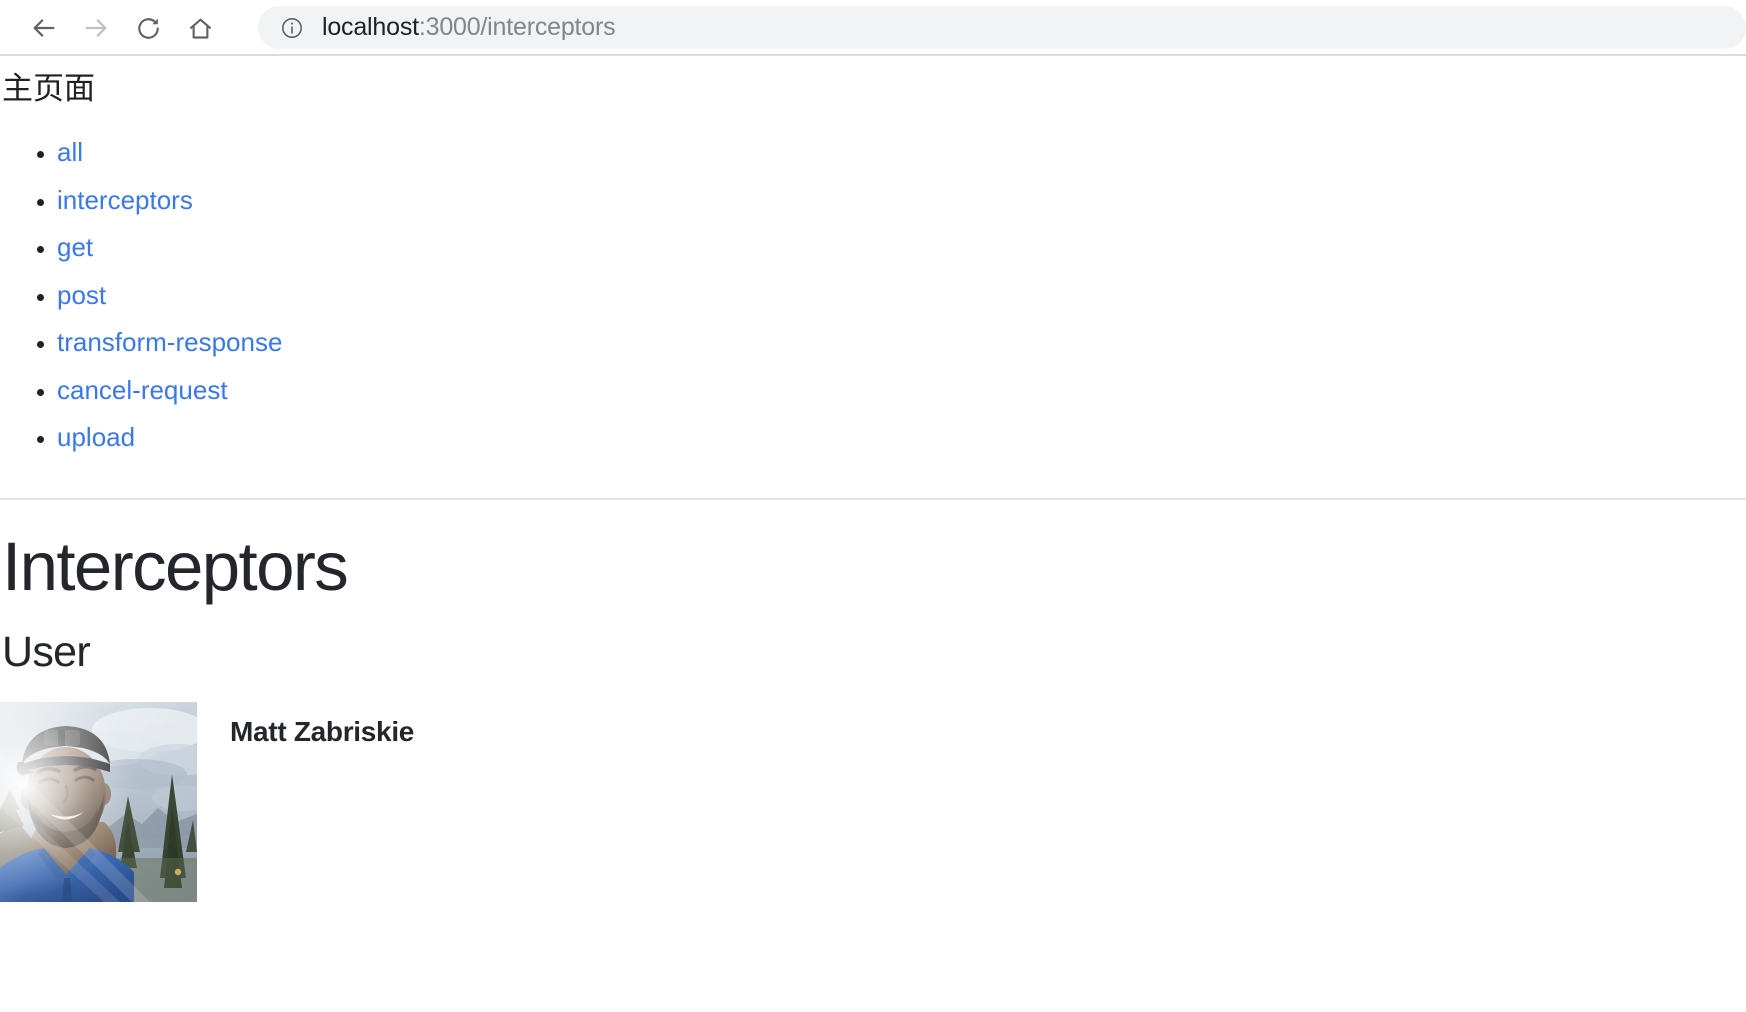 The height and width of the screenshot is (1012, 1746). I want to click on list-item: interceptors, so click(901, 201).